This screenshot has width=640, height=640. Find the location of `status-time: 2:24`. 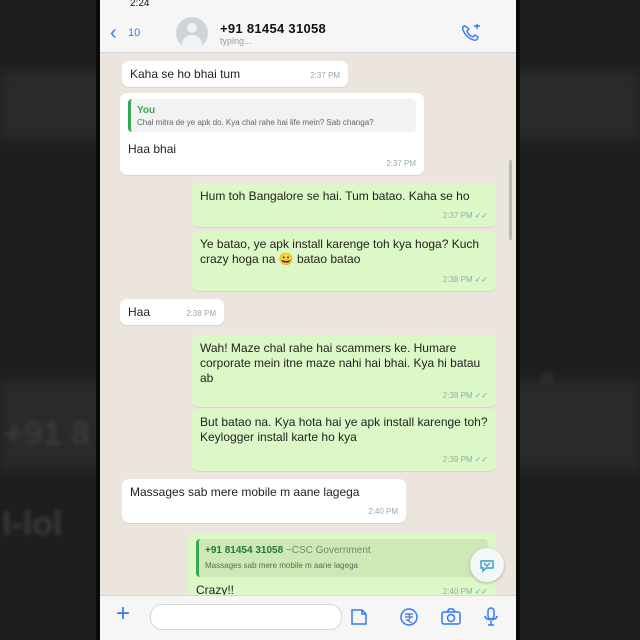

status-time: 2:24 is located at coordinates (140, 4).